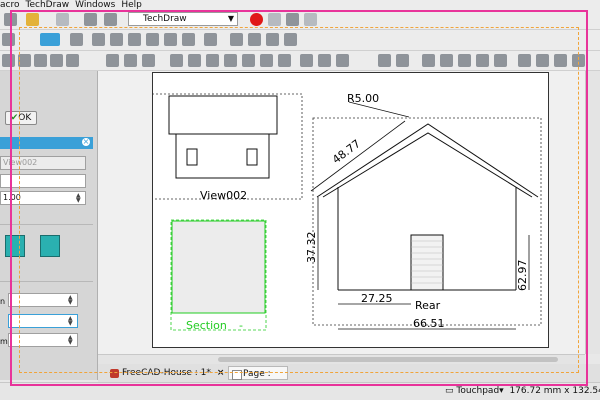 The width and height of the screenshot is (600, 400). What do you see at coordinates (90, 19) in the screenshot?
I see `refresh-icon` at bounding box center [90, 19].